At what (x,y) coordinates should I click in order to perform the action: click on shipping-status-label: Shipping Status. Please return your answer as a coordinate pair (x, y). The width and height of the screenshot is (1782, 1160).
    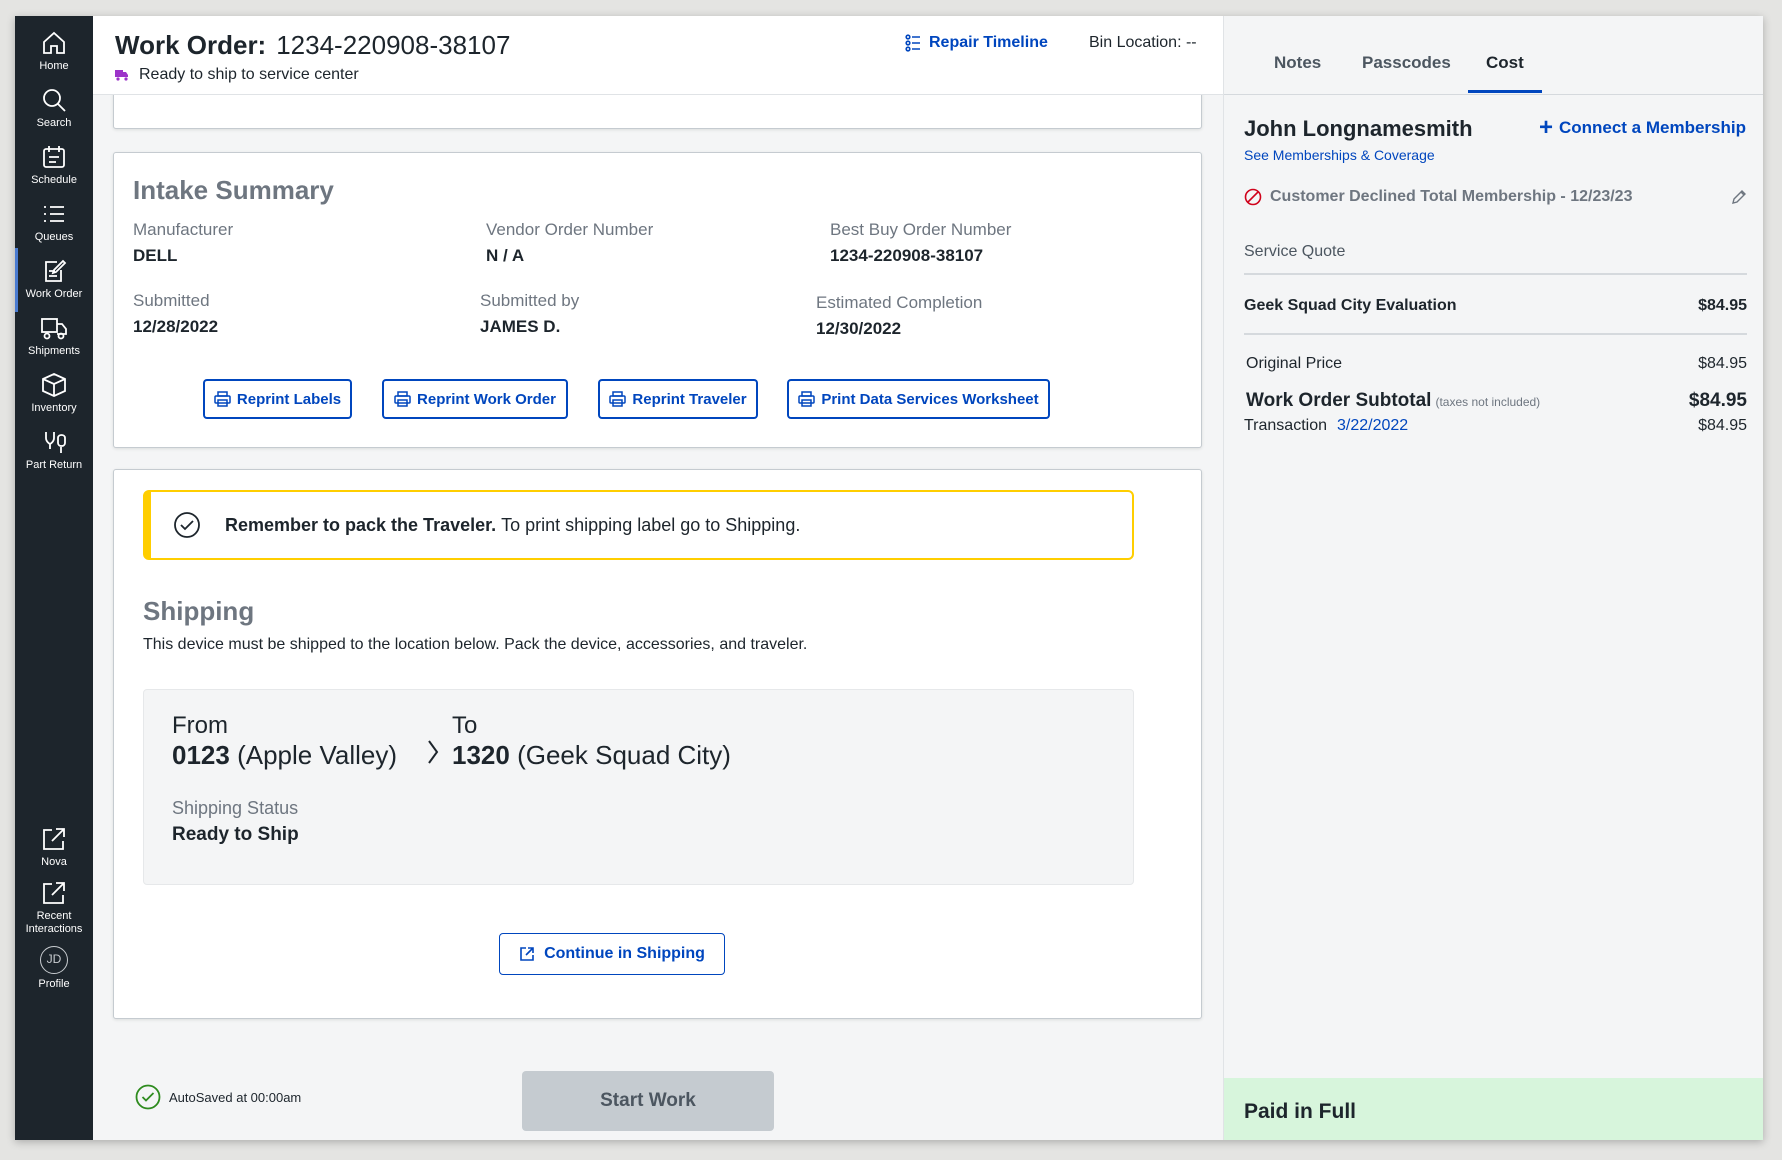
    Looking at the image, I should click on (235, 808).